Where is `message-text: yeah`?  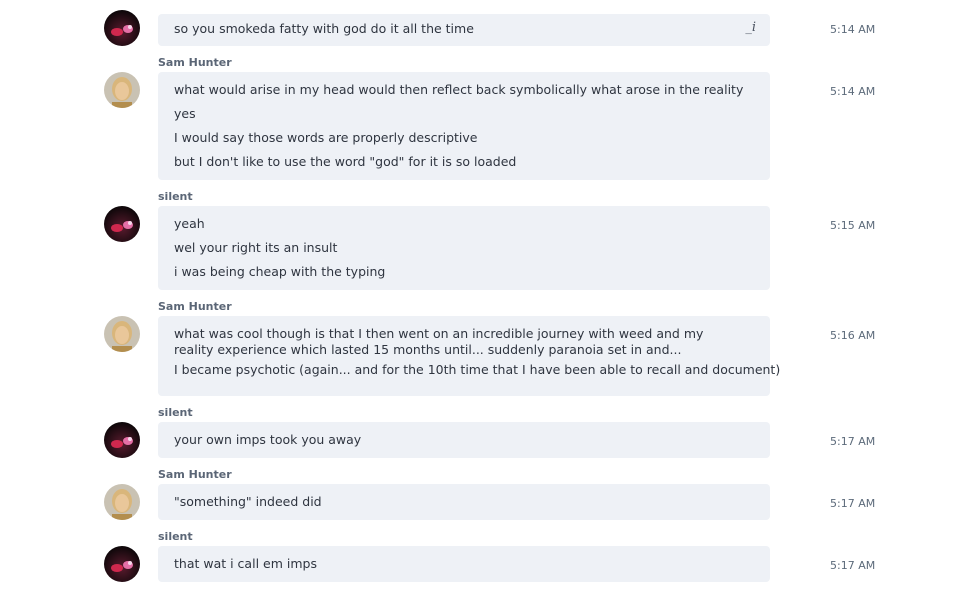 message-text: yeah is located at coordinates (189, 223).